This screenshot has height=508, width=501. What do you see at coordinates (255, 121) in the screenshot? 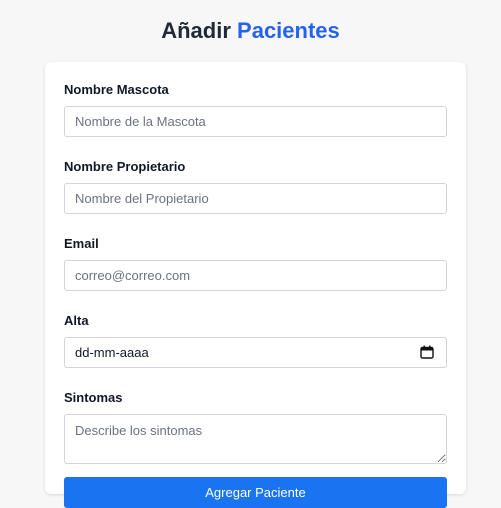
I see `pet-name-input` at bounding box center [255, 121].